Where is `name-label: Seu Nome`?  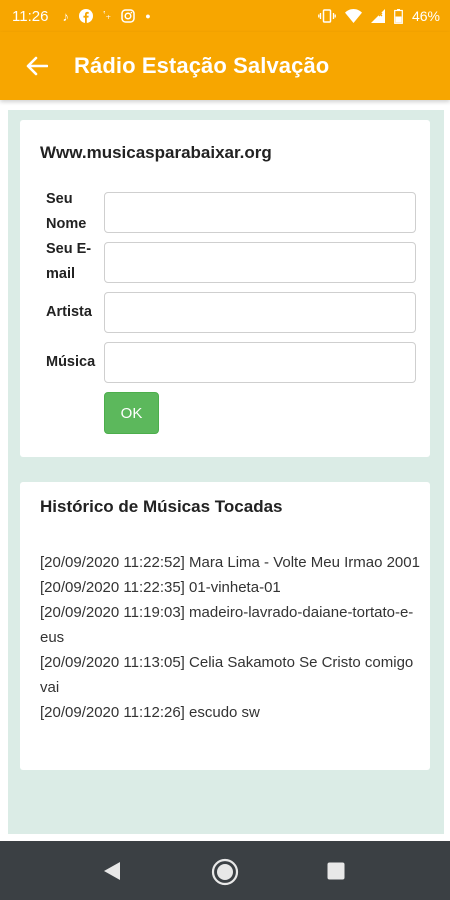
name-label: Seu Nome is located at coordinates (66, 211).